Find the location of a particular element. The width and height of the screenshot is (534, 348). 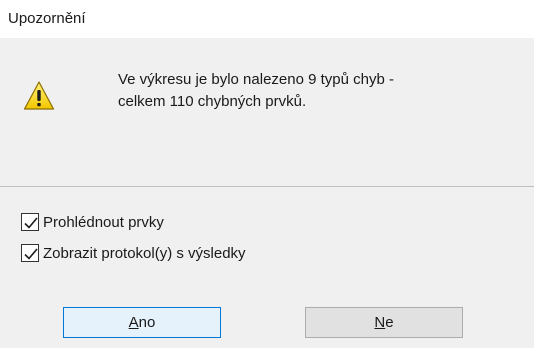

no-button: Ne is located at coordinates (384, 322).